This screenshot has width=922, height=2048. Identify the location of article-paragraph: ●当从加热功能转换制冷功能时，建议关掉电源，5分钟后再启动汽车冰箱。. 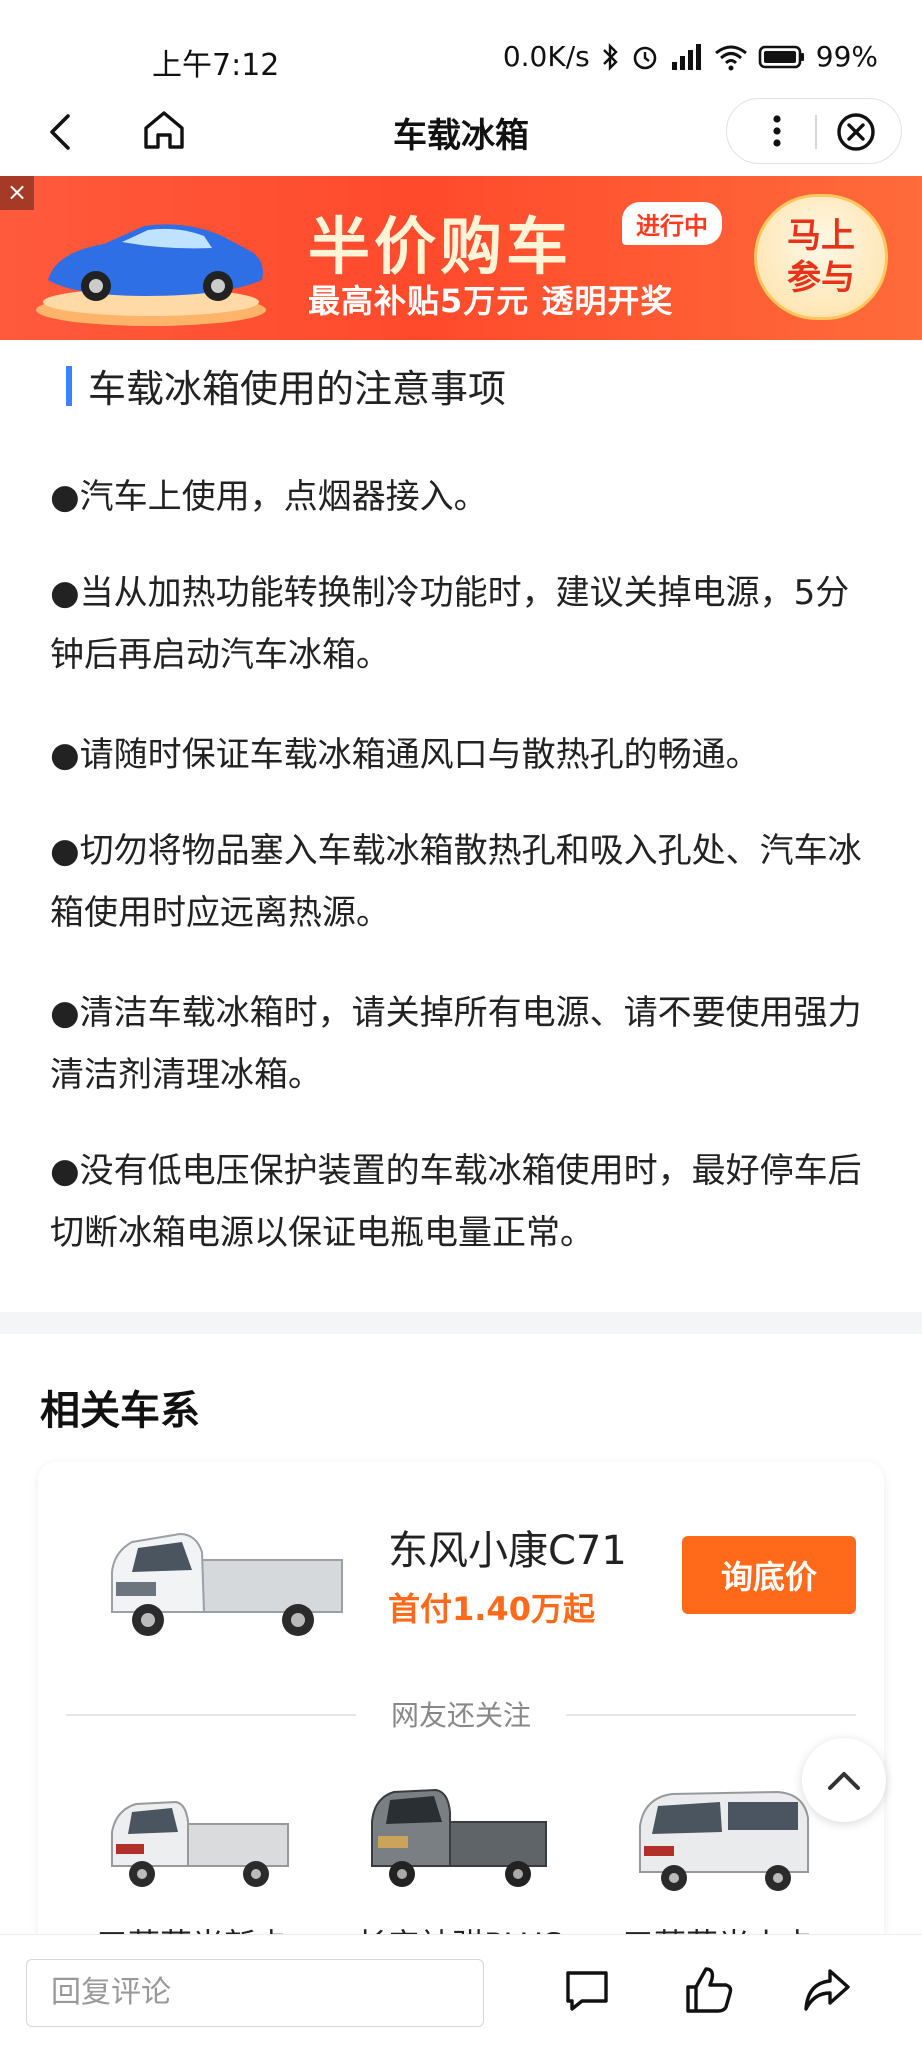
(450, 624).